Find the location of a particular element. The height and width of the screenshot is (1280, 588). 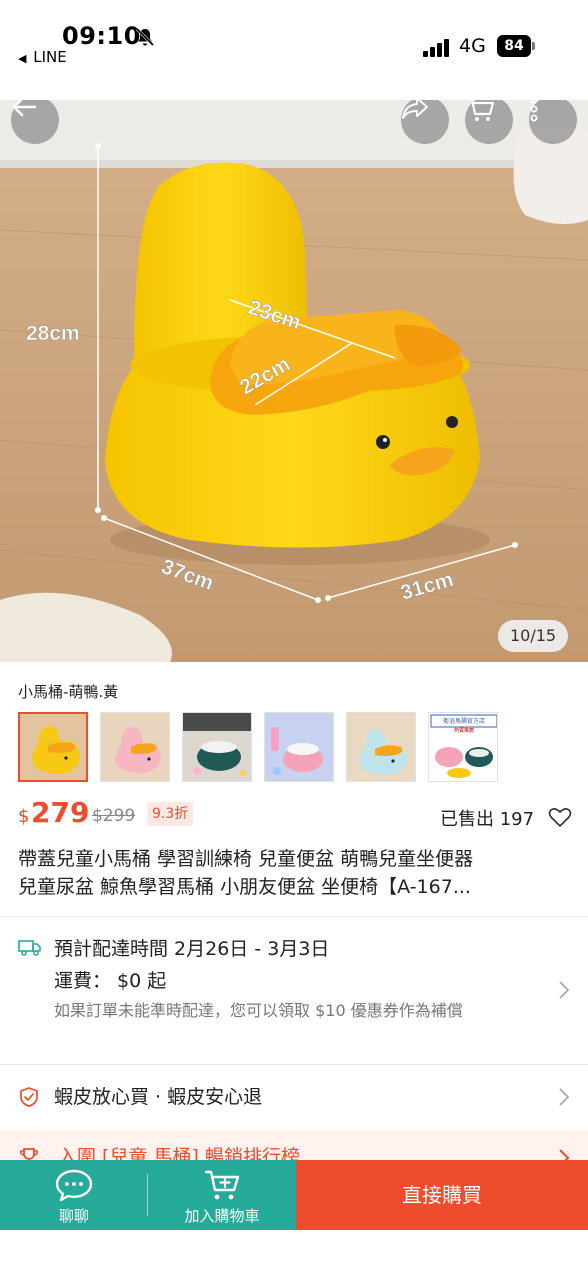

home-indicator-area is located at coordinates (294, 1255).